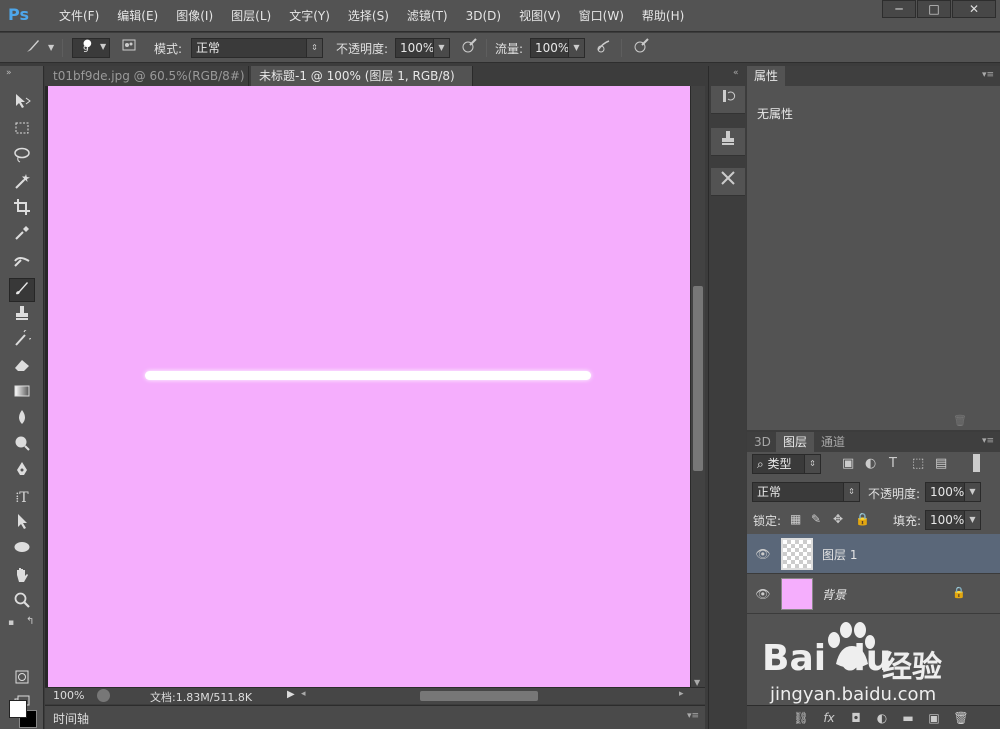 Image resolution: width=1000 pixels, height=729 pixels. Describe the element at coordinates (816, 519) in the screenshot. I see `lock-pixels-icon: ✎` at that location.